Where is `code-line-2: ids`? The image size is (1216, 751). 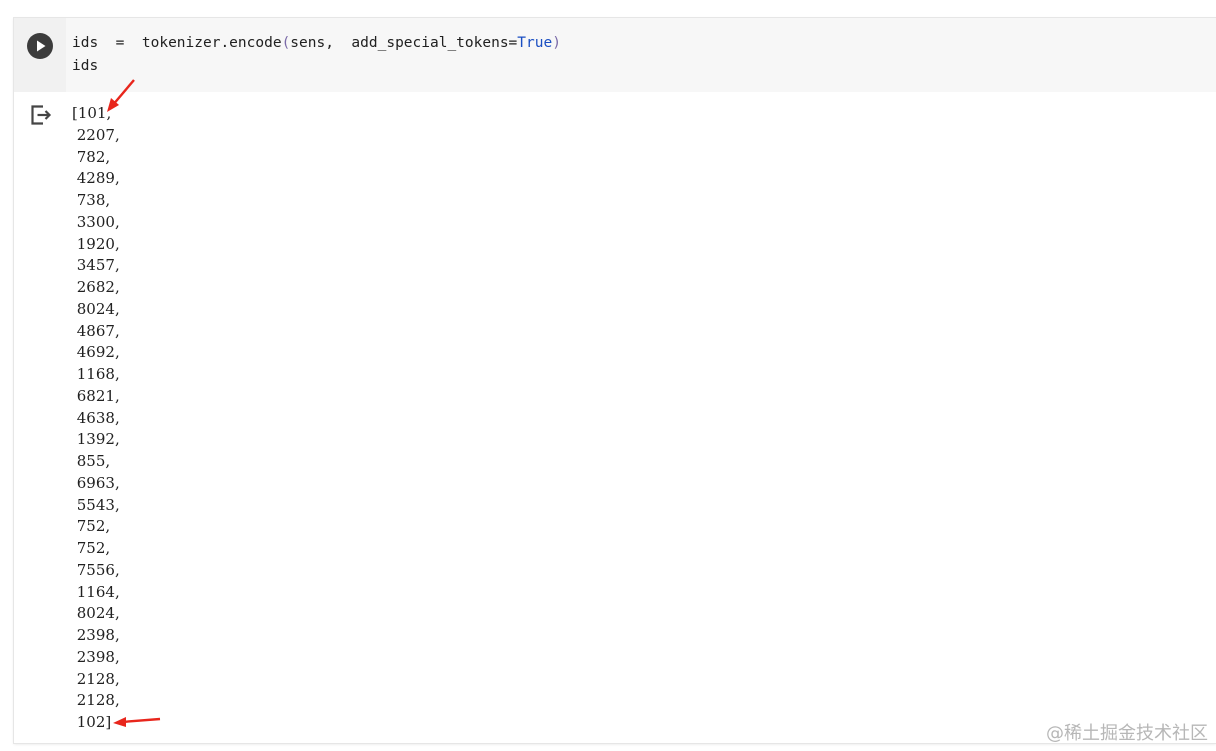 code-line-2: ids is located at coordinates (85, 66).